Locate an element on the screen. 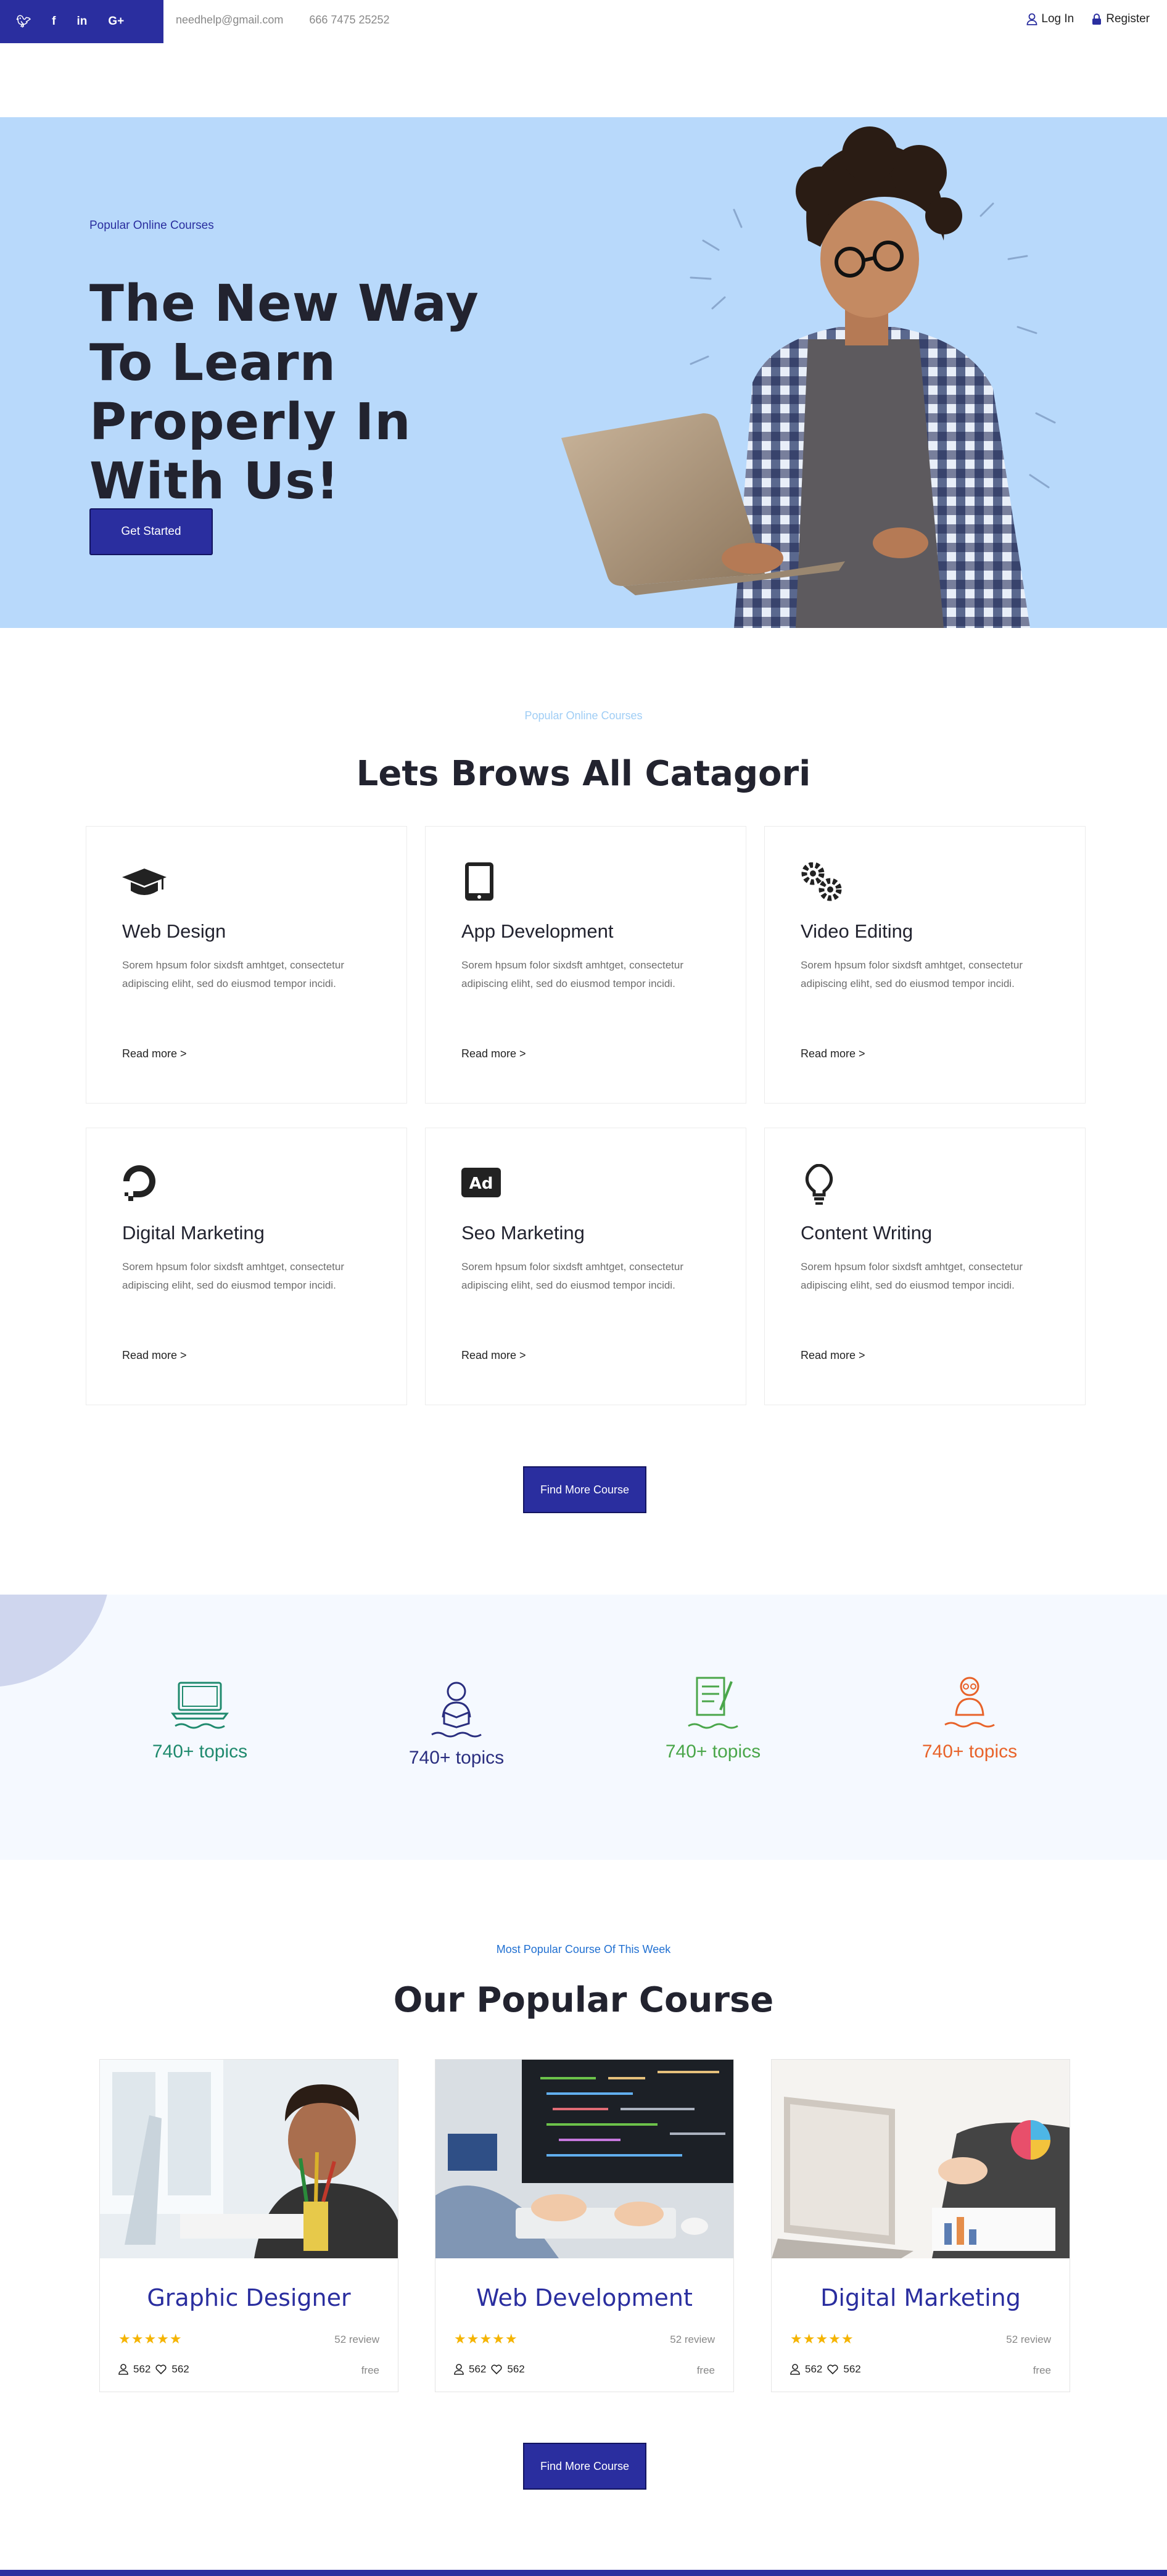 This screenshot has height=2576, width=1167. linkedin-icon: in is located at coordinates (82, 21).